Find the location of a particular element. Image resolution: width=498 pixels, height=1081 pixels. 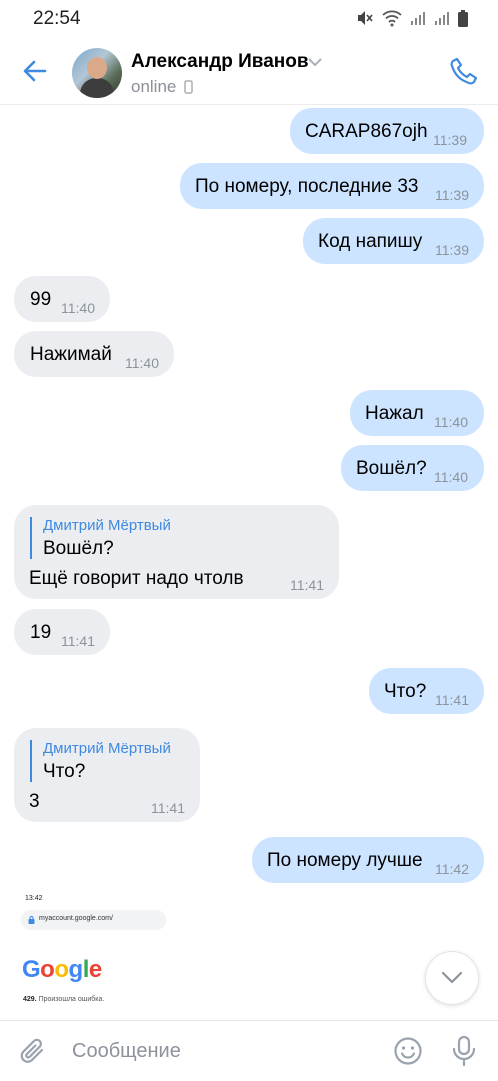

message-text: 99 is located at coordinates (41, 299).